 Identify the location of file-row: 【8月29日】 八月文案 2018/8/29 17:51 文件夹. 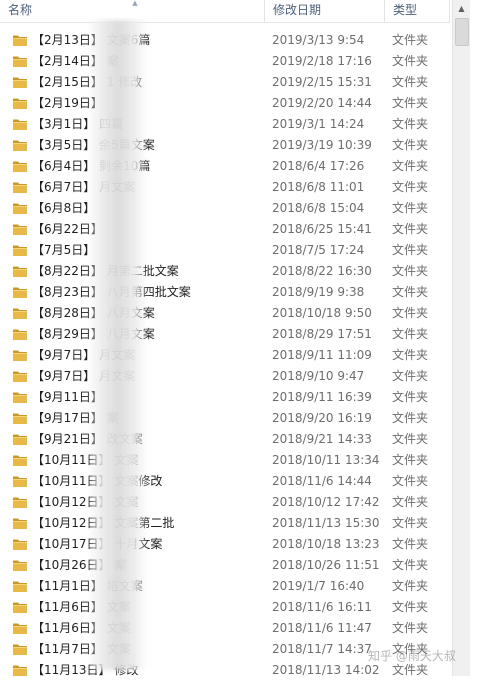
(225, 334).